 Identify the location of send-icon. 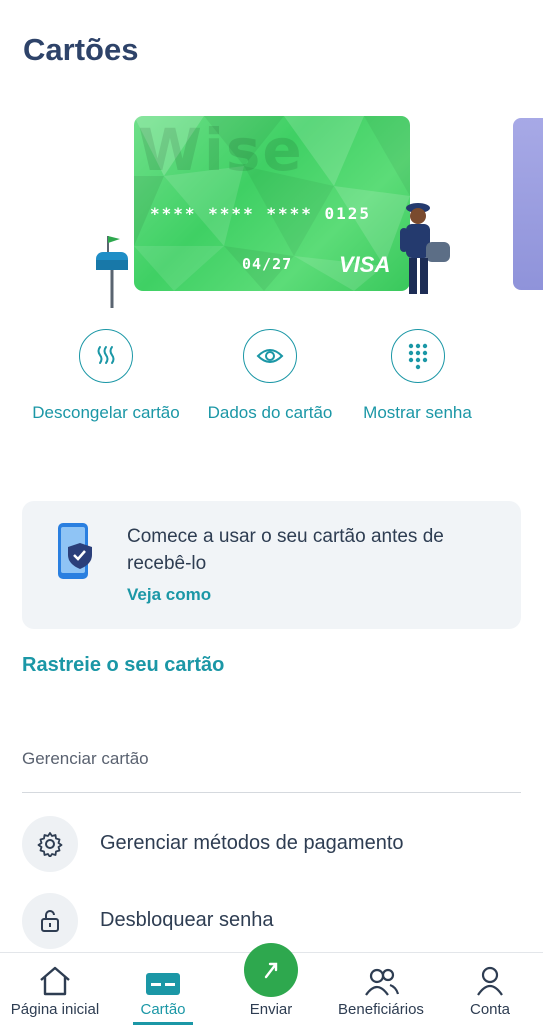
(271, 970).